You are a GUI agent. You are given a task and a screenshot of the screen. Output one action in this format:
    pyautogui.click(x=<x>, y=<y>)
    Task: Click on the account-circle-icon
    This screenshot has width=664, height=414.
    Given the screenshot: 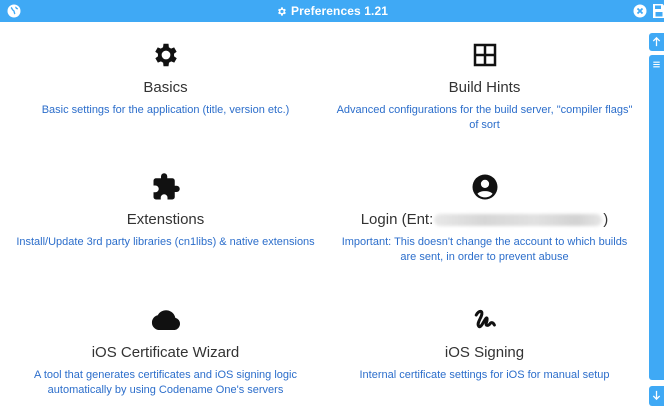 What is the action you would take?
    pyautogui.click(x=484, y=187)
    